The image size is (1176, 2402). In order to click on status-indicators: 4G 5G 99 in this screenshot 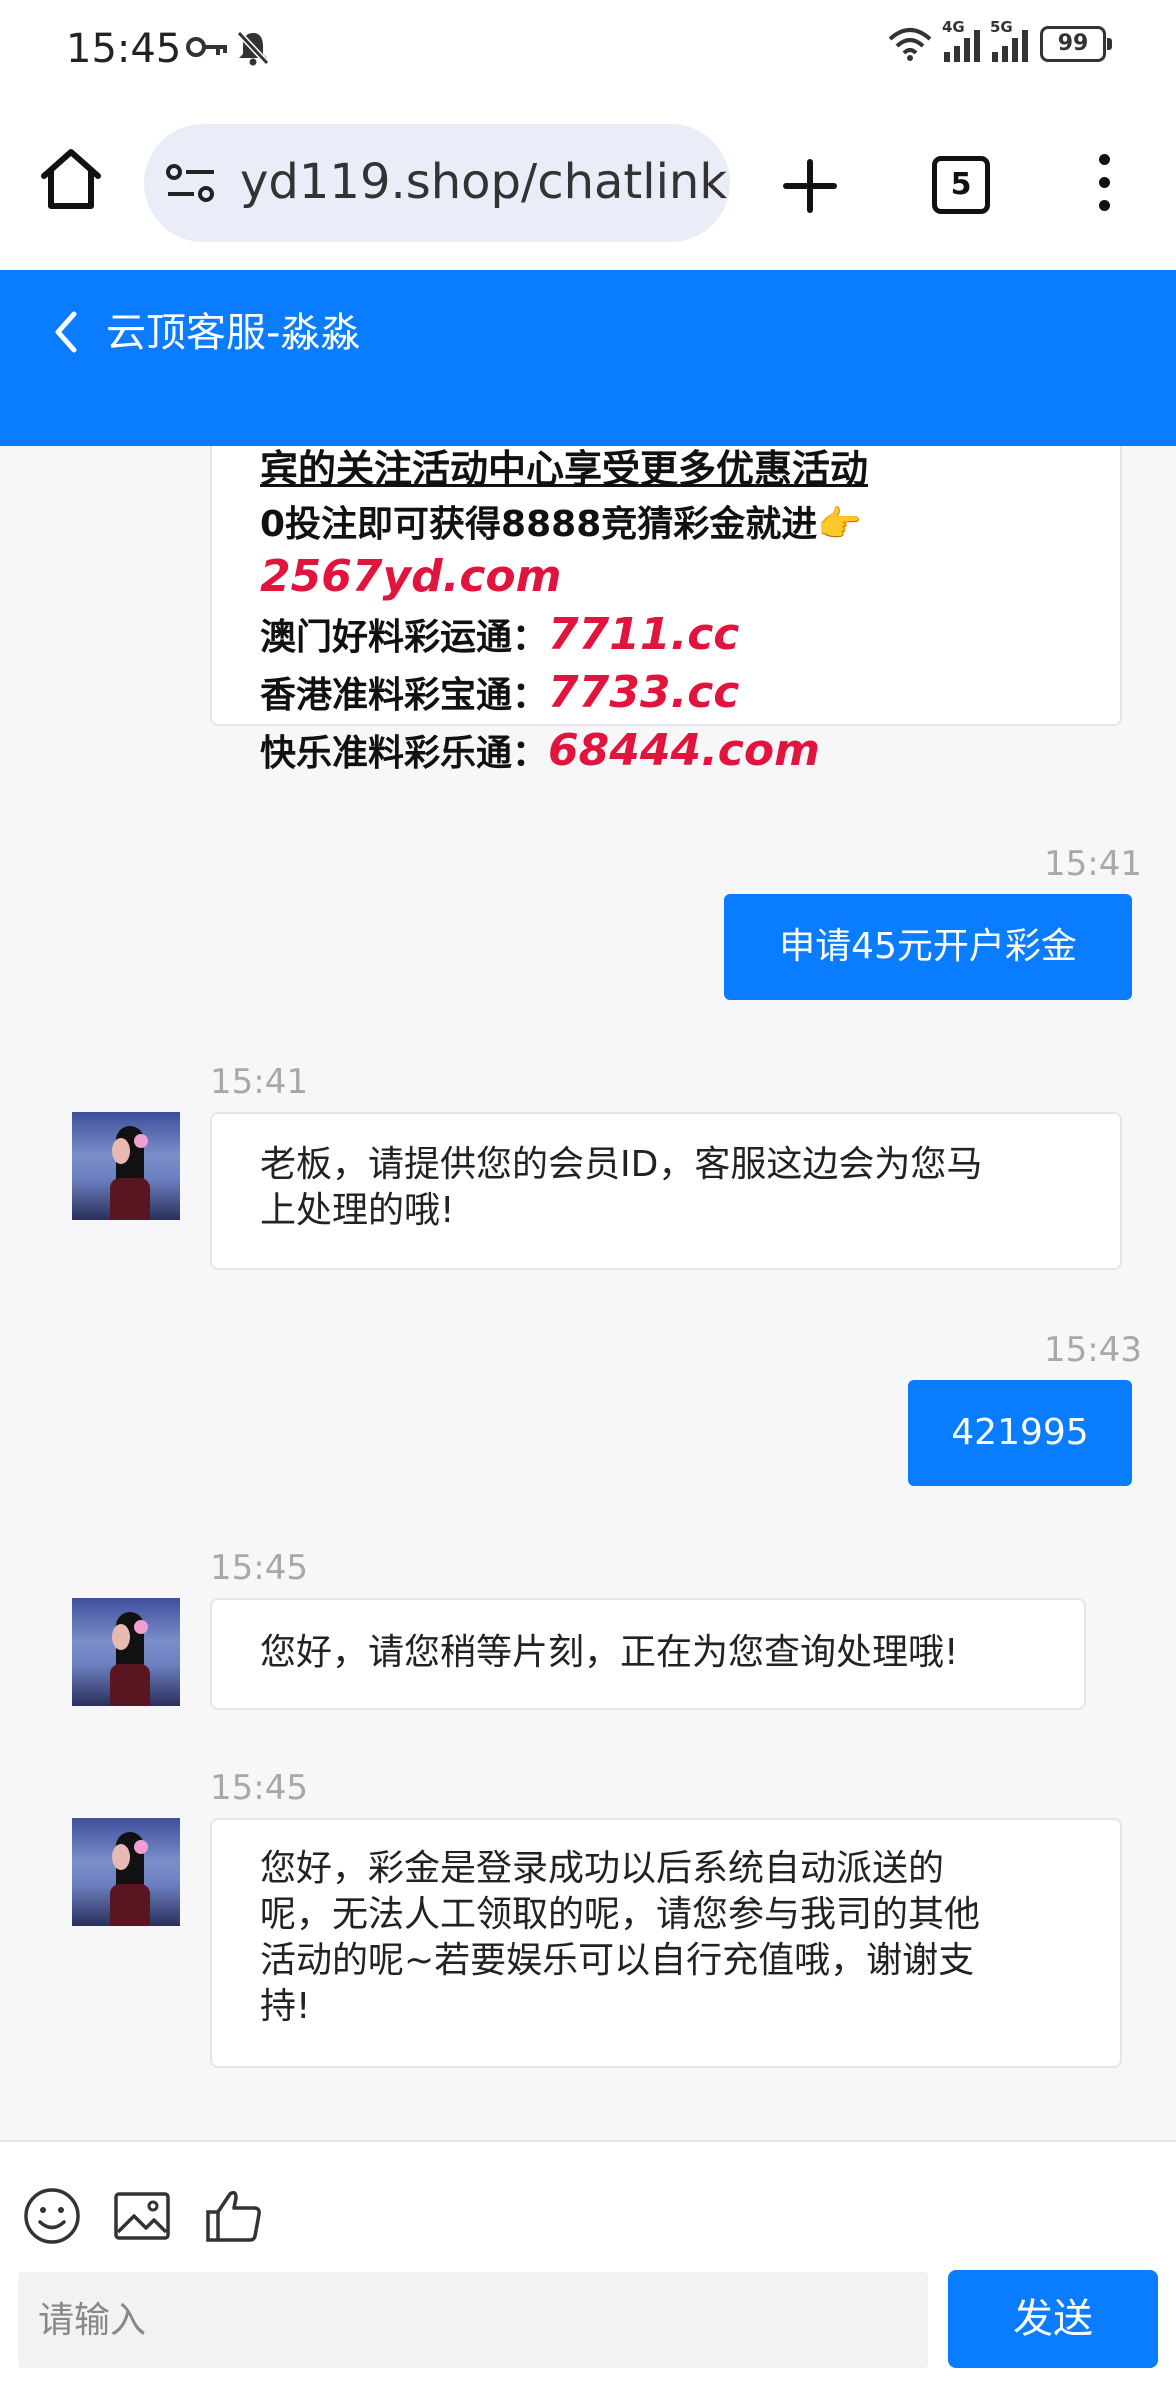, I will do `click(1000, 40)`.